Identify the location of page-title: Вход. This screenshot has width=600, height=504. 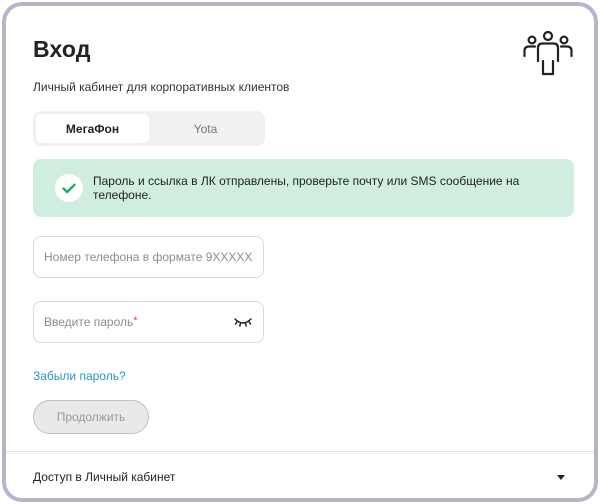
(62, 49).